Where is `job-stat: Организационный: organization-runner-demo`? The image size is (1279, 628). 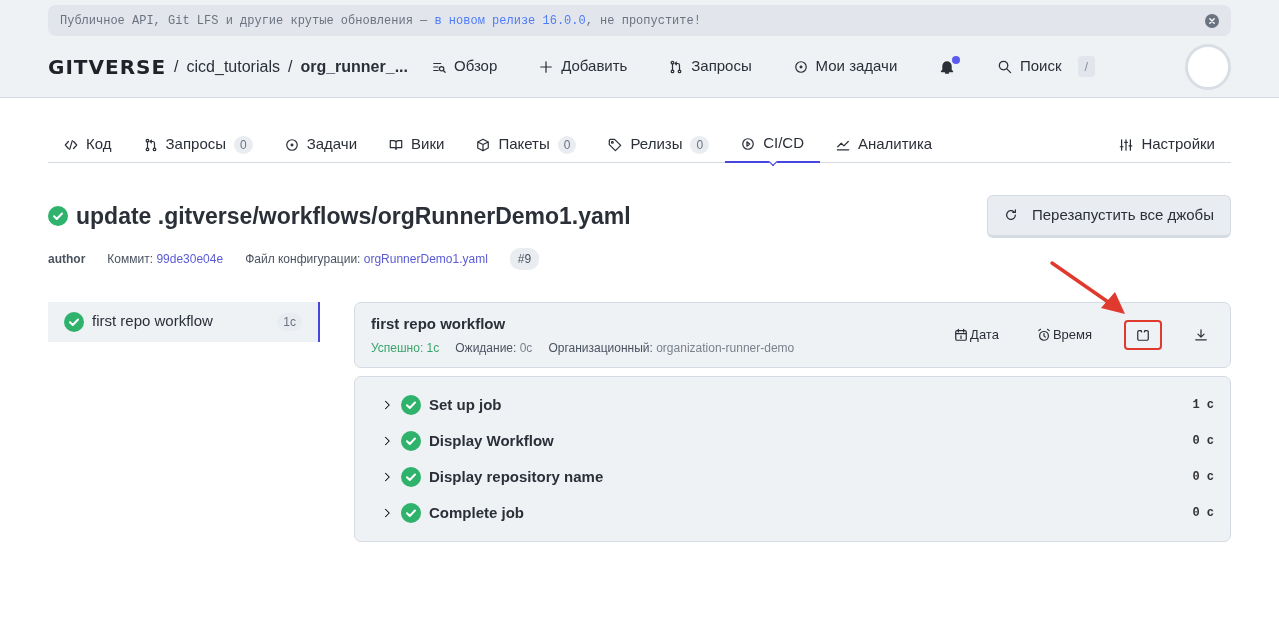 job-stat: Организационный: organization-runner-demo is located at coordinates (671, 348).